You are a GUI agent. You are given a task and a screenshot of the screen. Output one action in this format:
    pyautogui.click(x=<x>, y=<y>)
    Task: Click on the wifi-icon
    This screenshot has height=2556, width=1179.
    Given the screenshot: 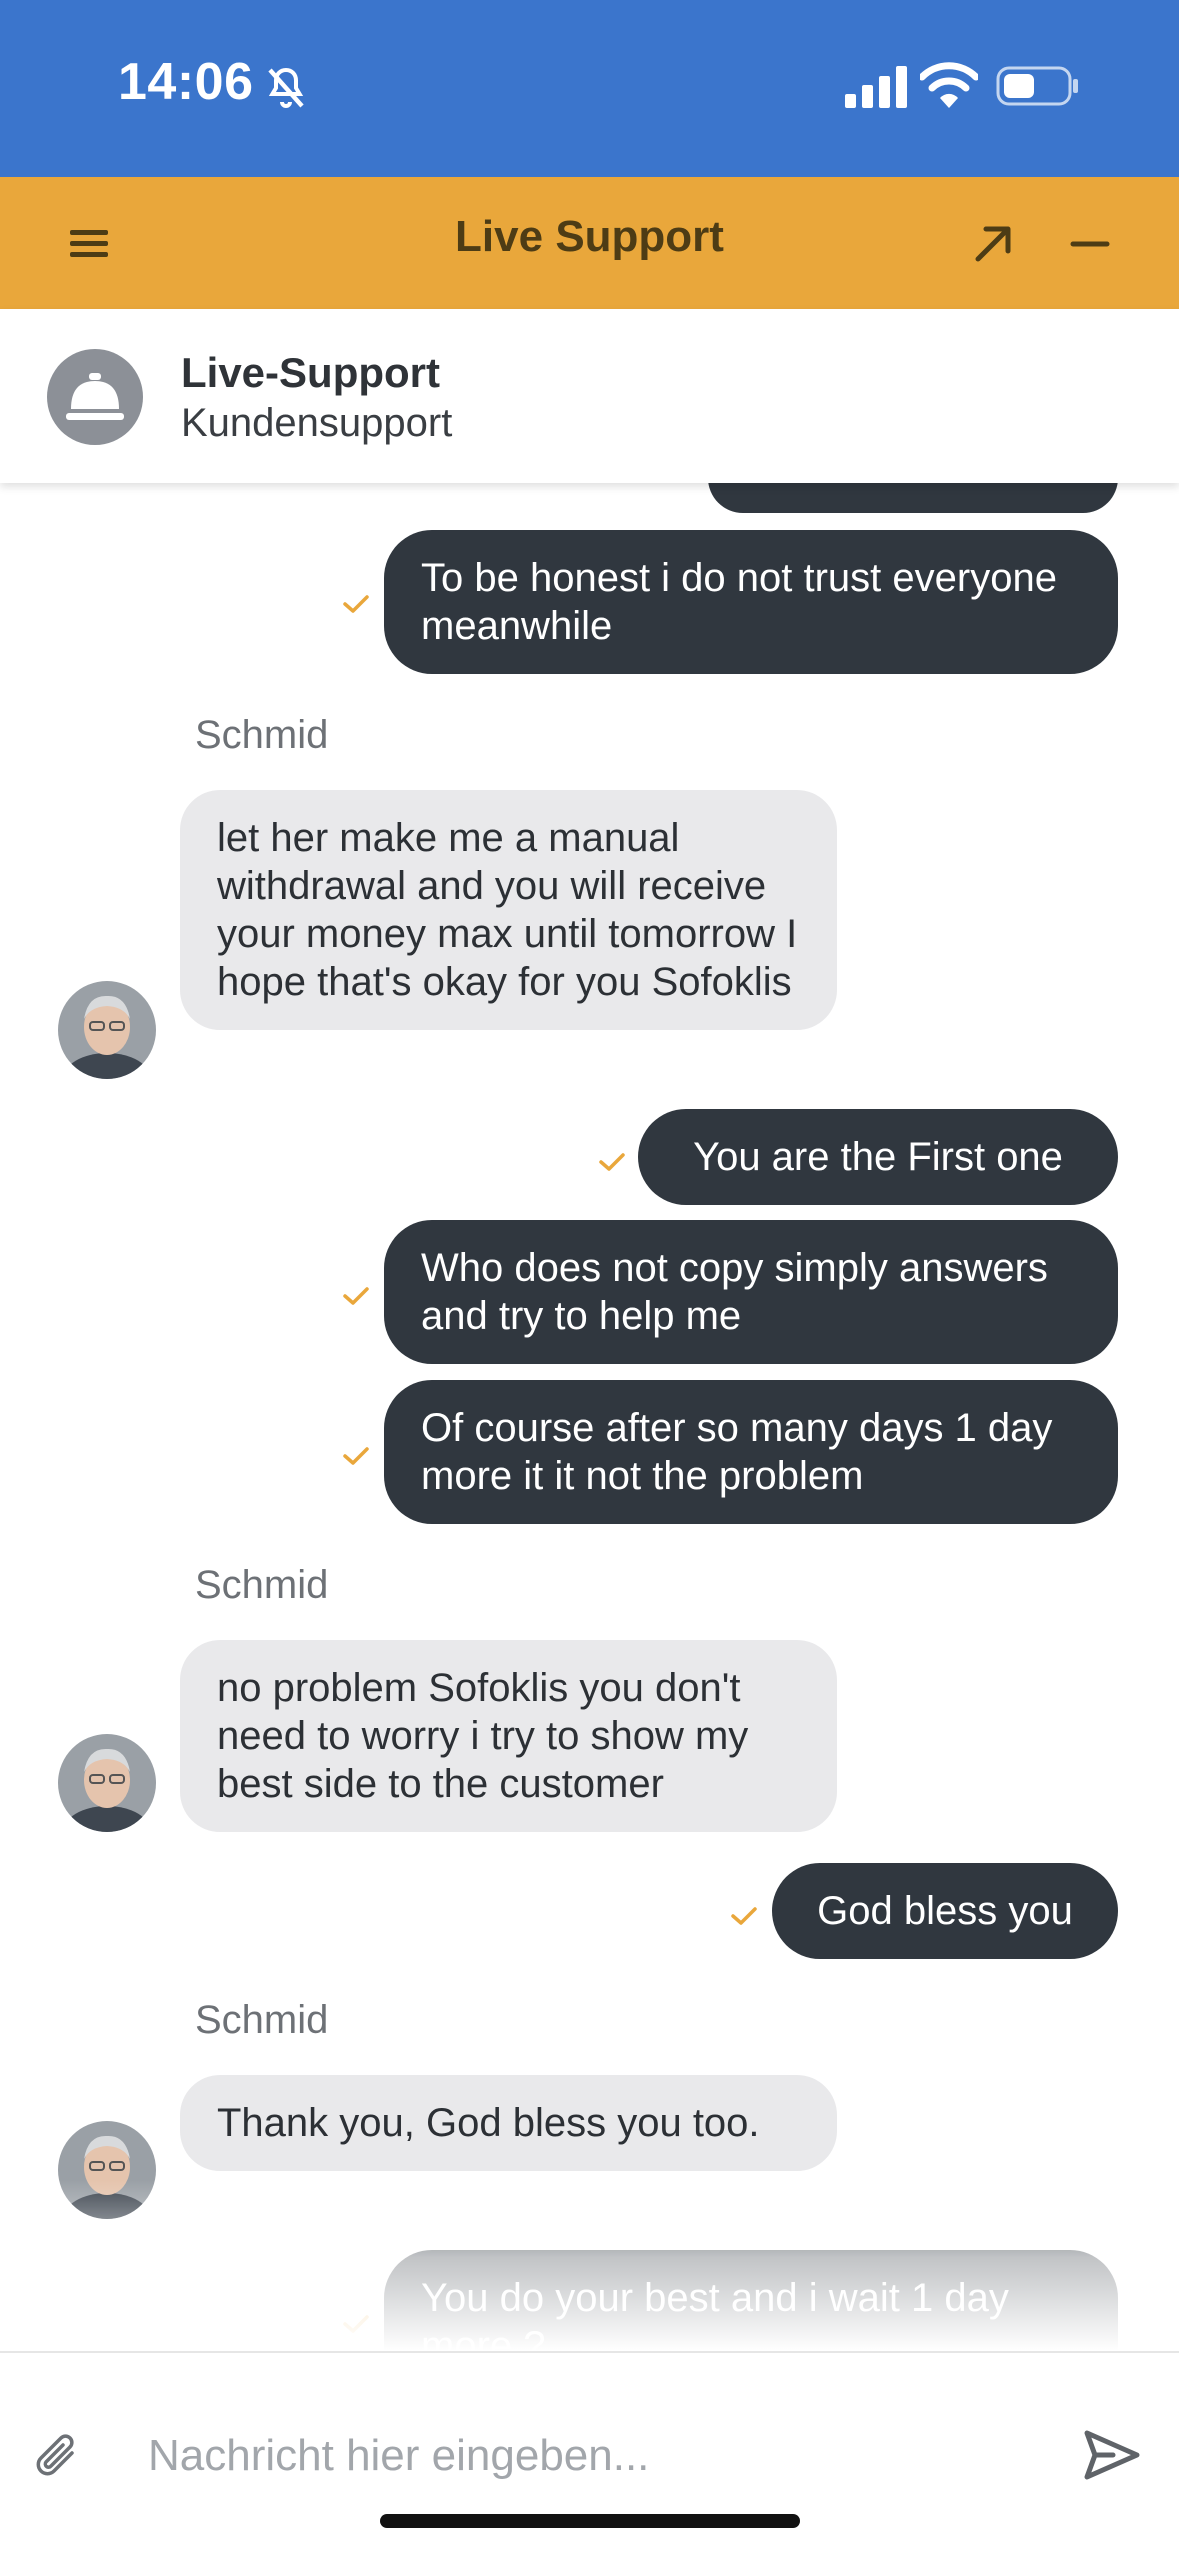 What is the action you would take?
    pyautogui.click(x=949, y=85)
    